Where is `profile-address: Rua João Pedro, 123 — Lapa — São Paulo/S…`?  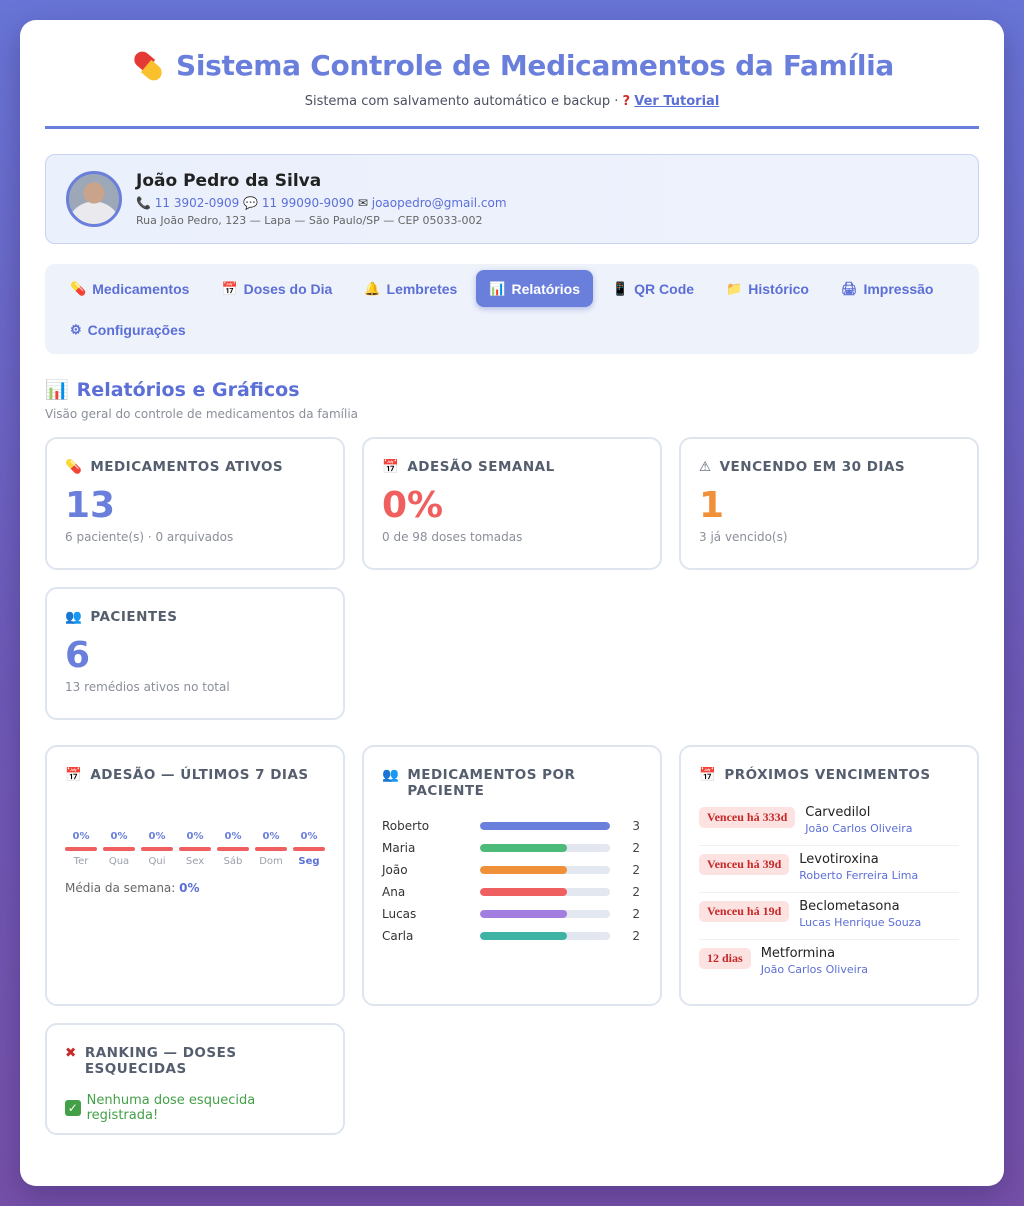
profile-address: Rua João Pedro, 123 — Lapa — São Paulo/S… is located at coordinates (309, 220).